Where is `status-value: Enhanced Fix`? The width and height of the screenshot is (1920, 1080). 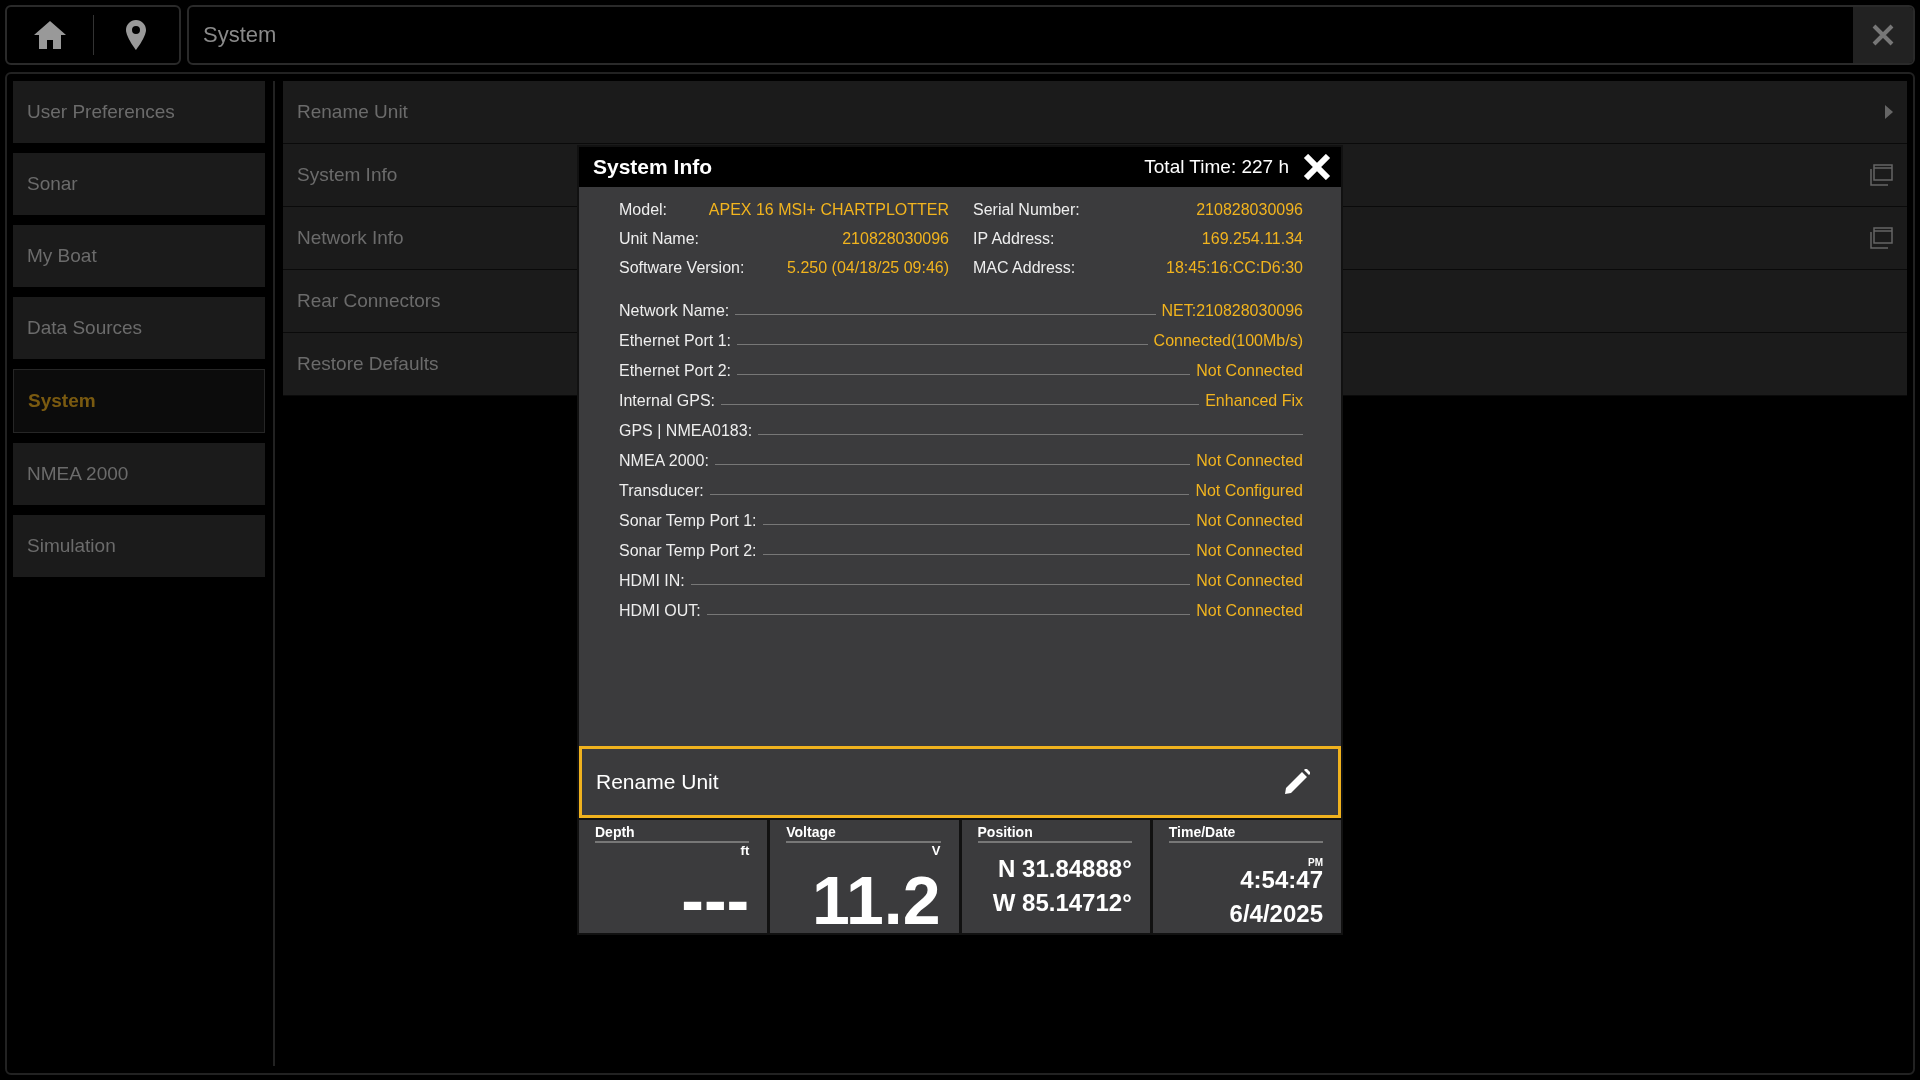 status-value: Enhanced Fix is located at coordinates (1254, 401).